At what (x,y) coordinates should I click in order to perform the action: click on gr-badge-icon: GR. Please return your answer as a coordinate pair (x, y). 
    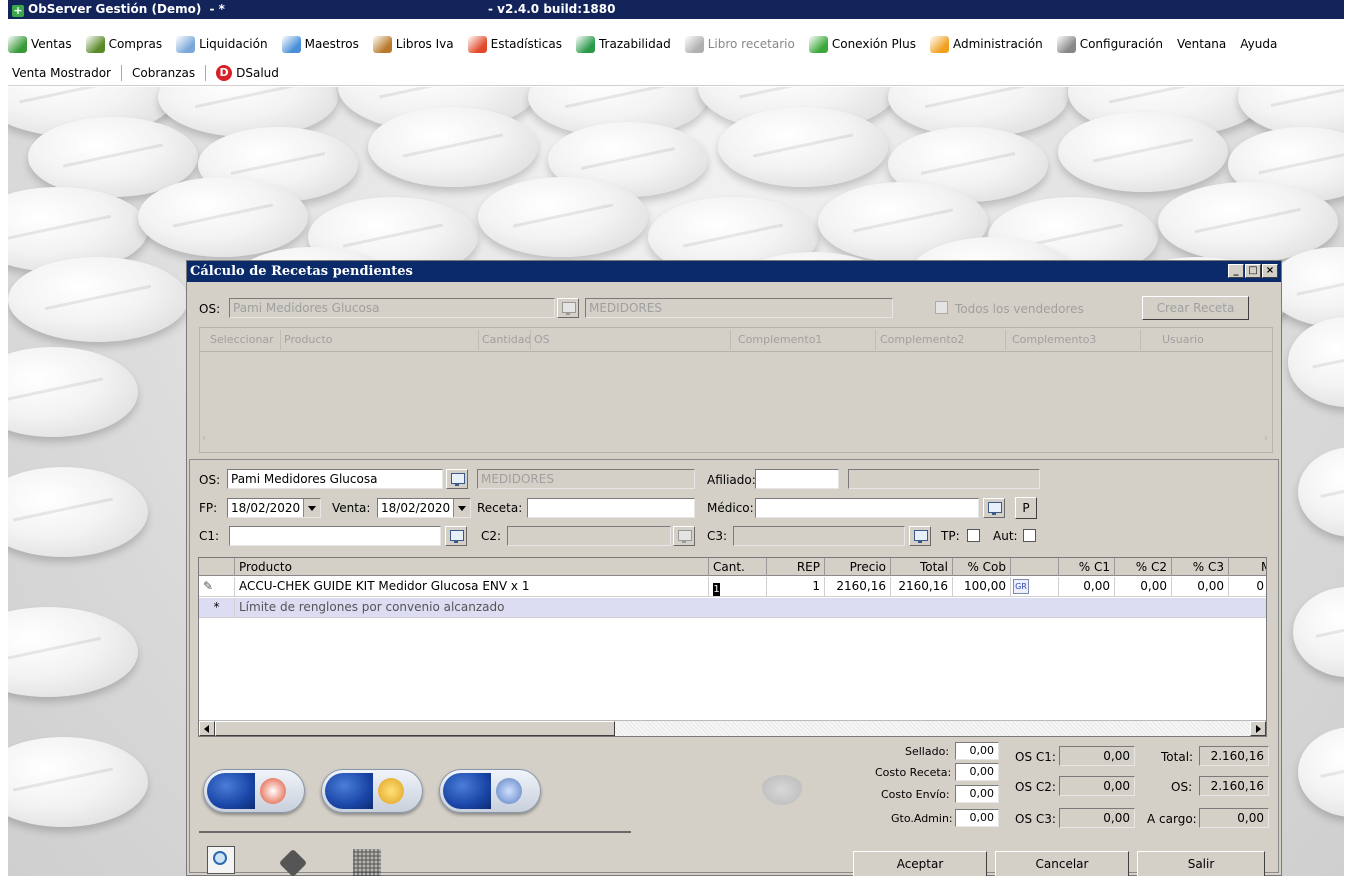
    Looking at the image, I should click on (1021, 586).